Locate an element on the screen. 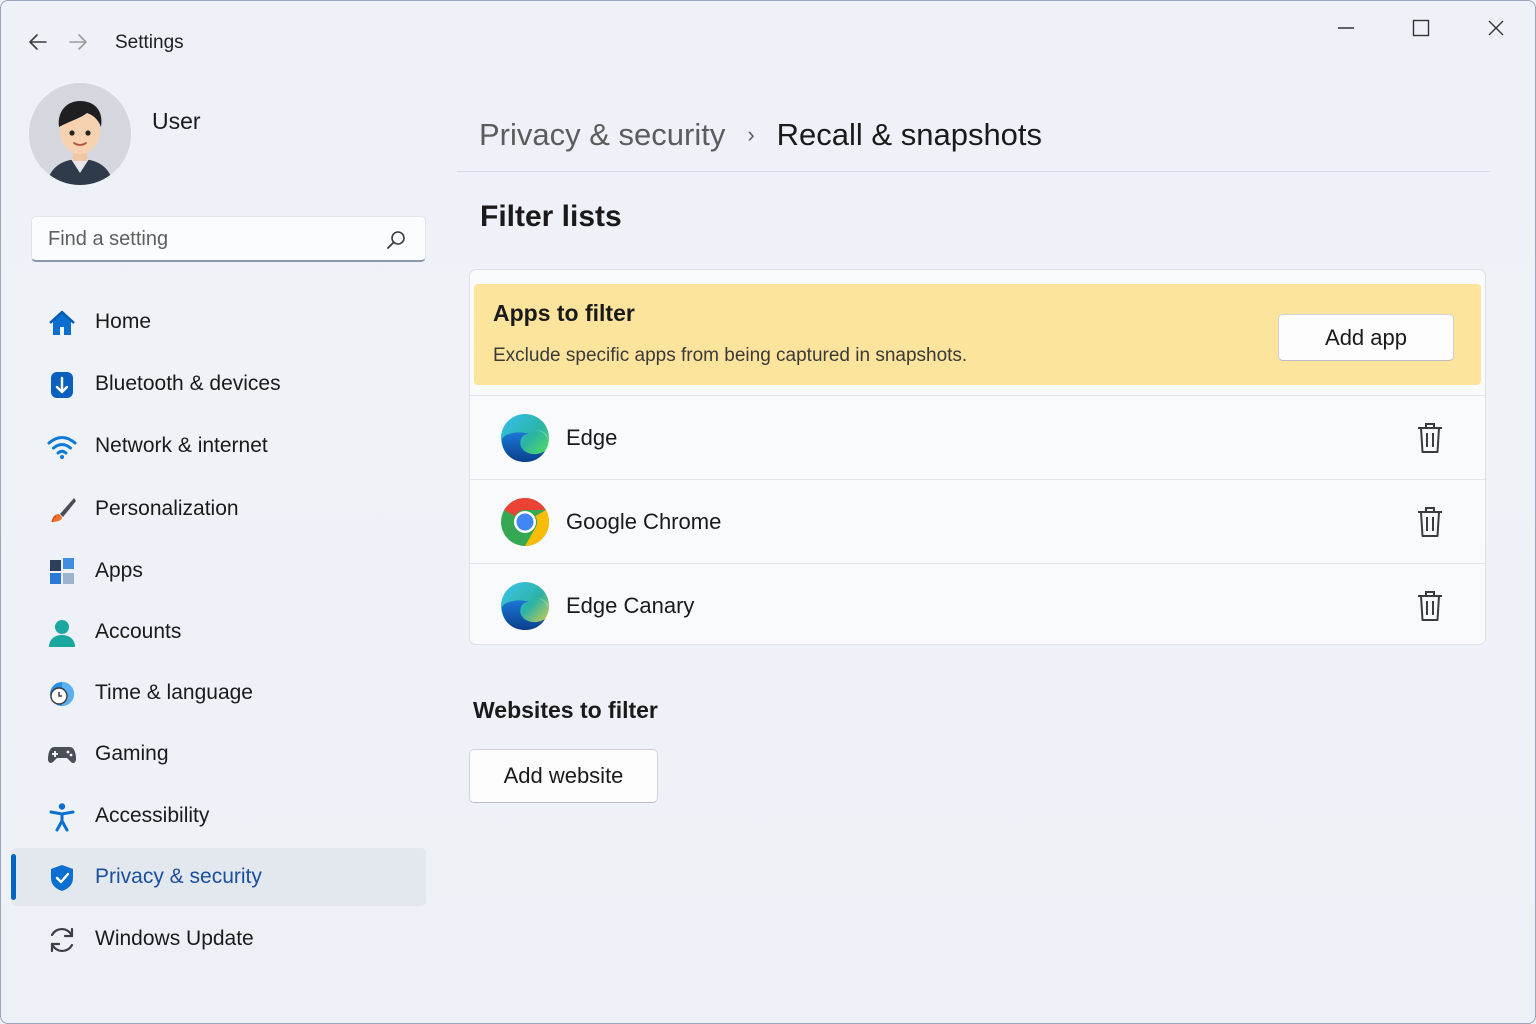 This screenshot has height=1024, width=1536. sidebar-item-personalization: Personalization is located at coordinates (218, 509).